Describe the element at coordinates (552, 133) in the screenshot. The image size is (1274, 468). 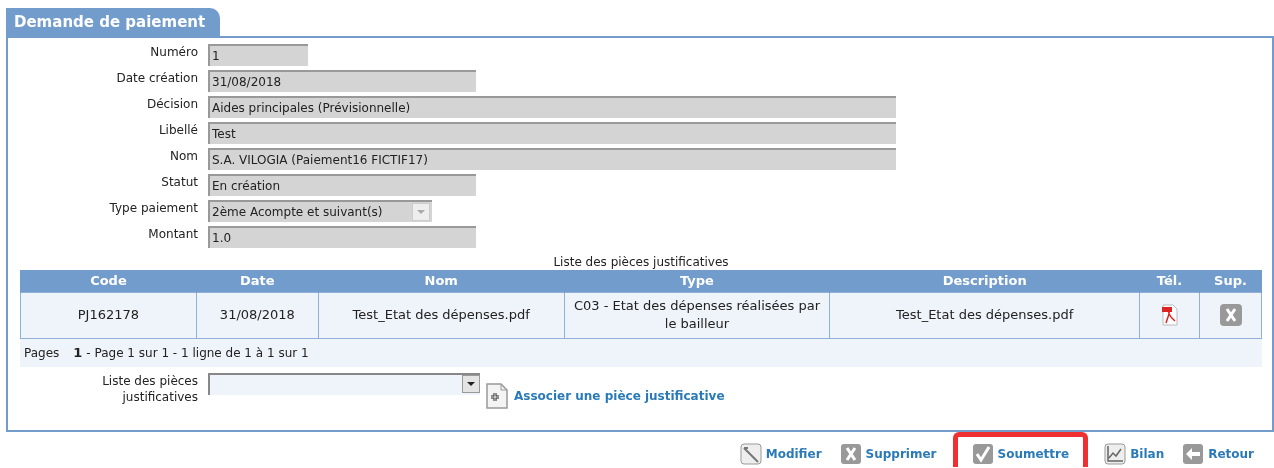
I see `input-field: Test` at that location.